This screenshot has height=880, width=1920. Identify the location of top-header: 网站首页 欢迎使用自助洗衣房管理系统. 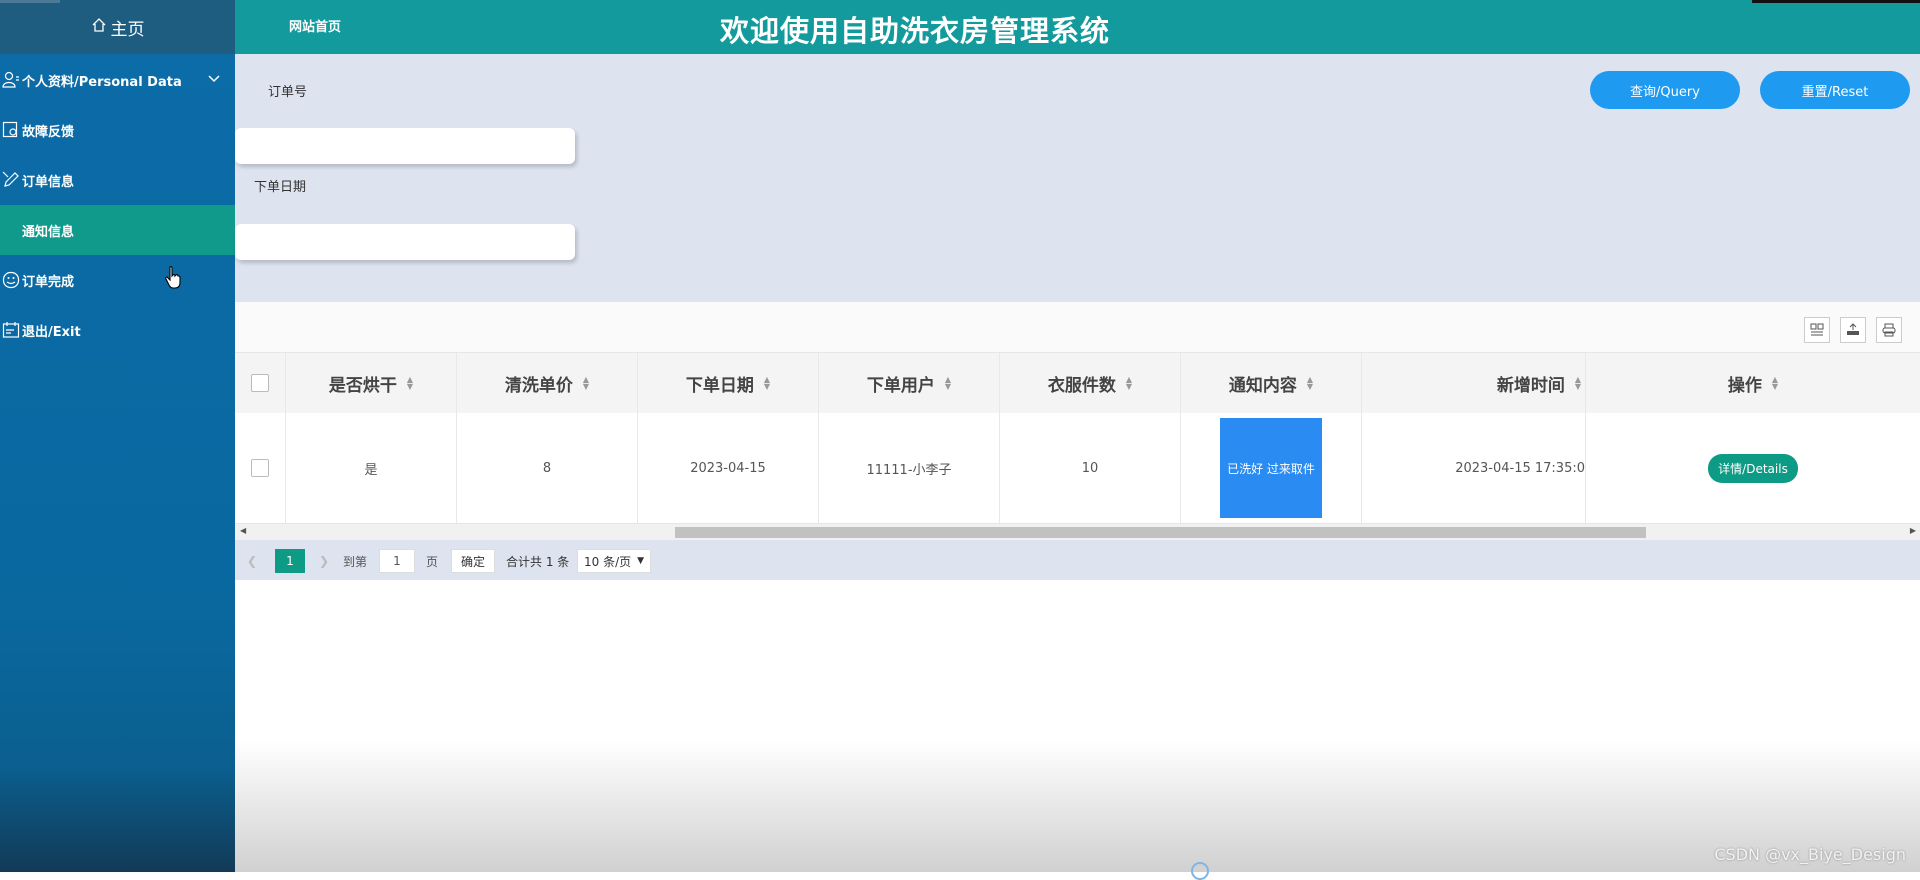
(1077, 27).